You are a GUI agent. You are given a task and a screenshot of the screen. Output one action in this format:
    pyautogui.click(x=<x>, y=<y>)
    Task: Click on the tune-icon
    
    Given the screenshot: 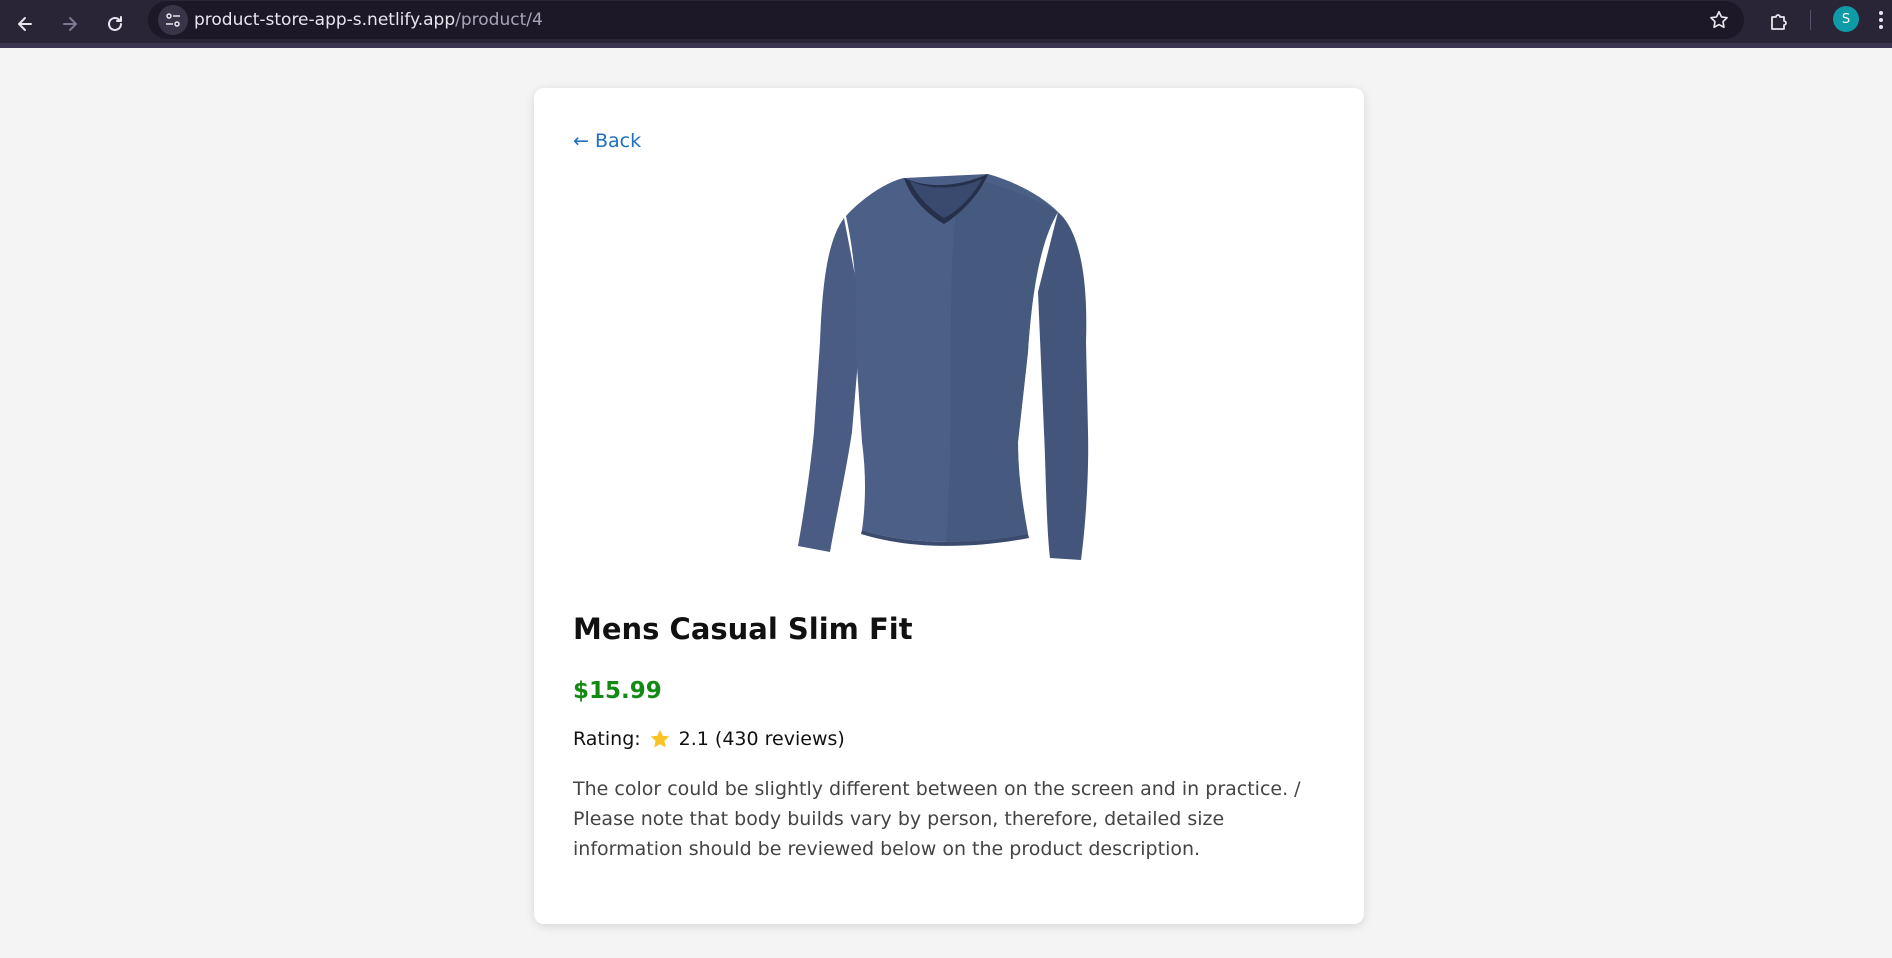 What is the action you would take?
    pyautogui.click(x=173, y=20)
    